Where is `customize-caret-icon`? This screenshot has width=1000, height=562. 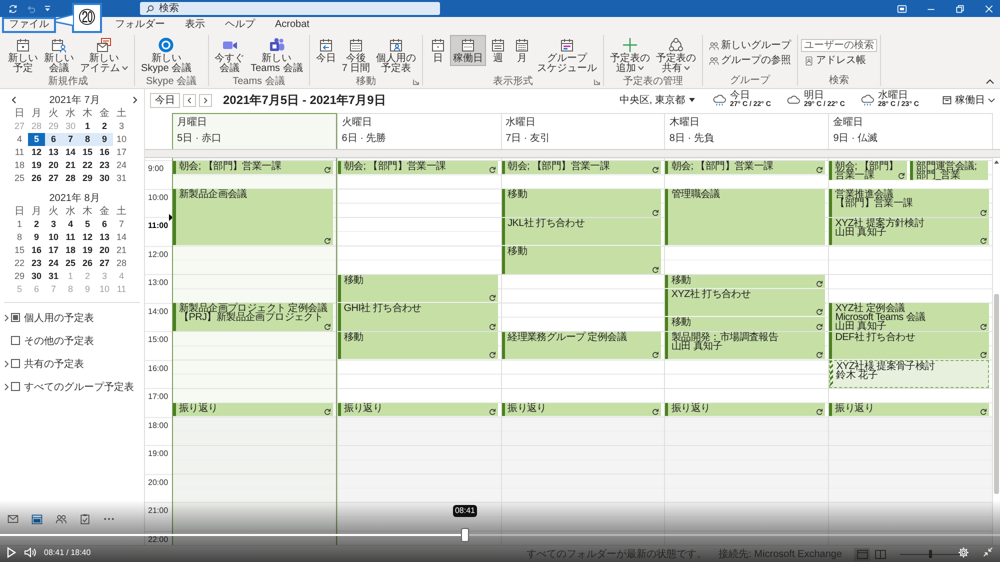
customize-caret-icon is located at coordinates (47, 8).